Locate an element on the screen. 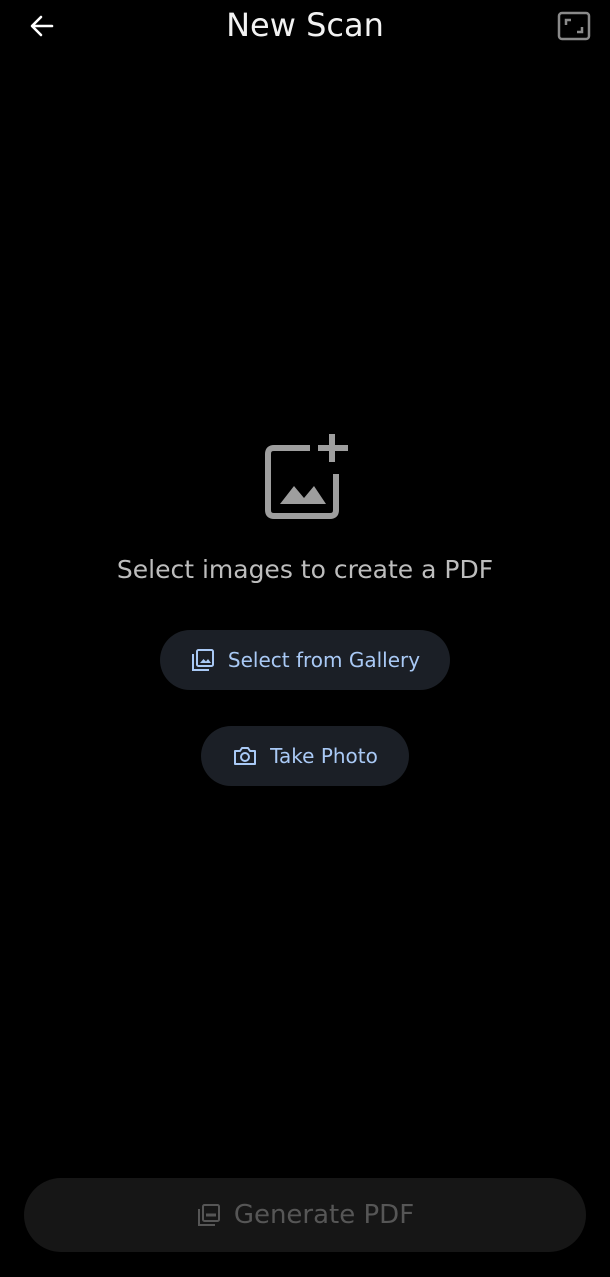  camera-icon is located at coordinates (245, 756).